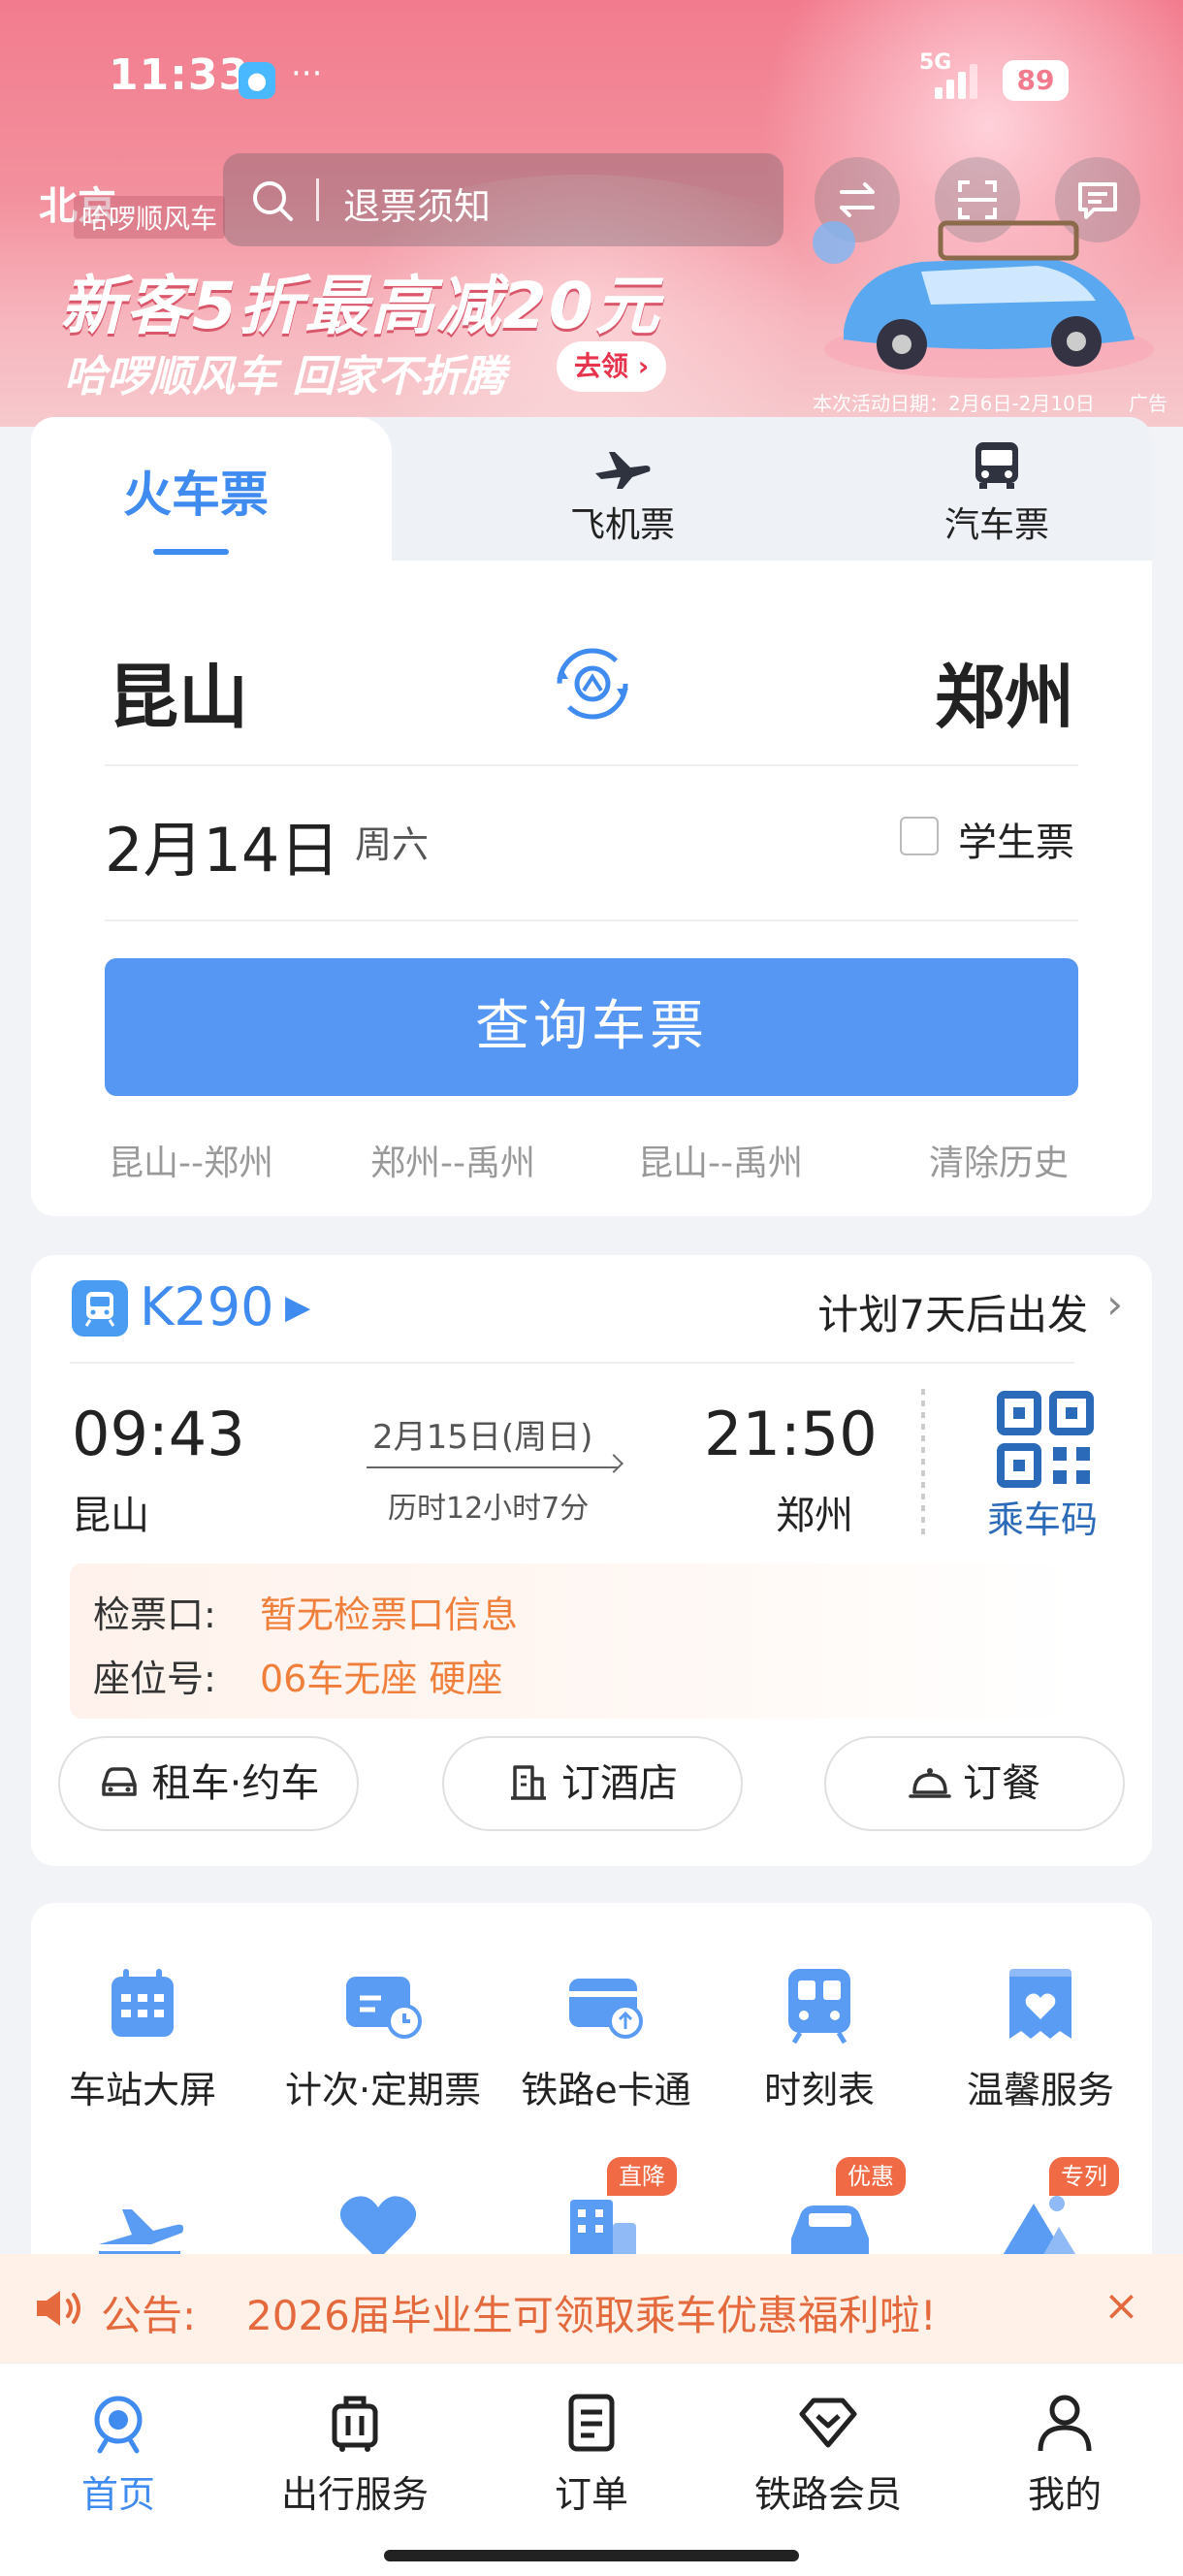 This screenshot has height=2576, width=1183. I want to click on ticket-tabs: 火车票 飞机票 汽车票, so click(591, 489).